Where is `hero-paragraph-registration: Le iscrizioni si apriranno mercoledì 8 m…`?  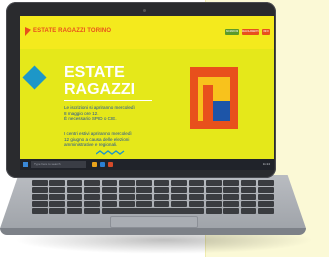
hero-paragraph-registration: Le iscrizioni si apriranno mercoledì 8 m… is located at coordinates (99, 113).